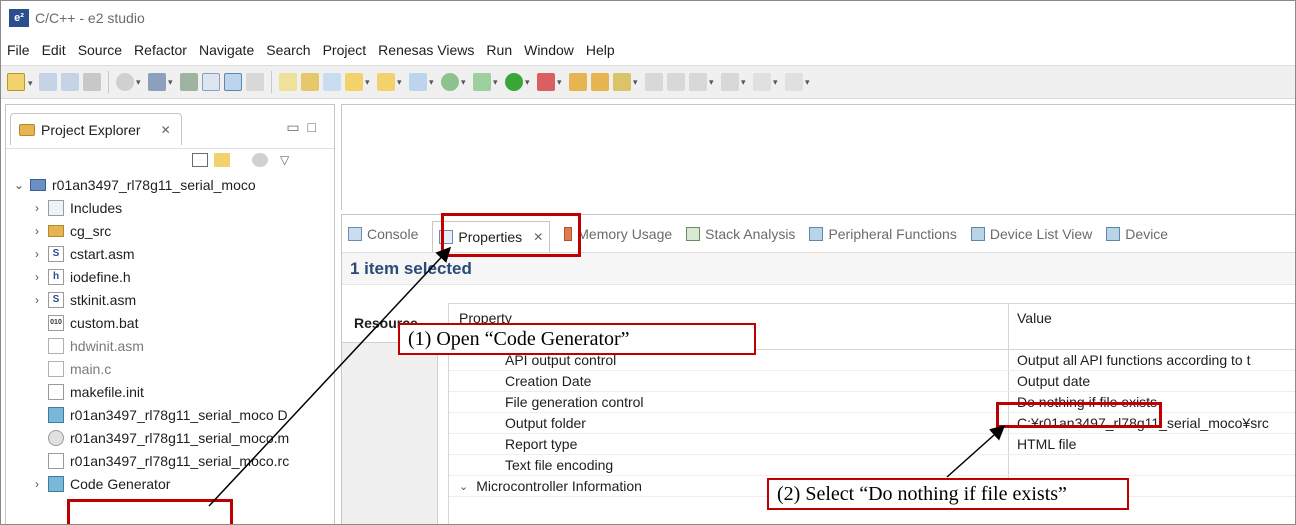  Describe the element at coordinates (166, 130) in the screenshot. I see `close-icon: ✕` at that location.